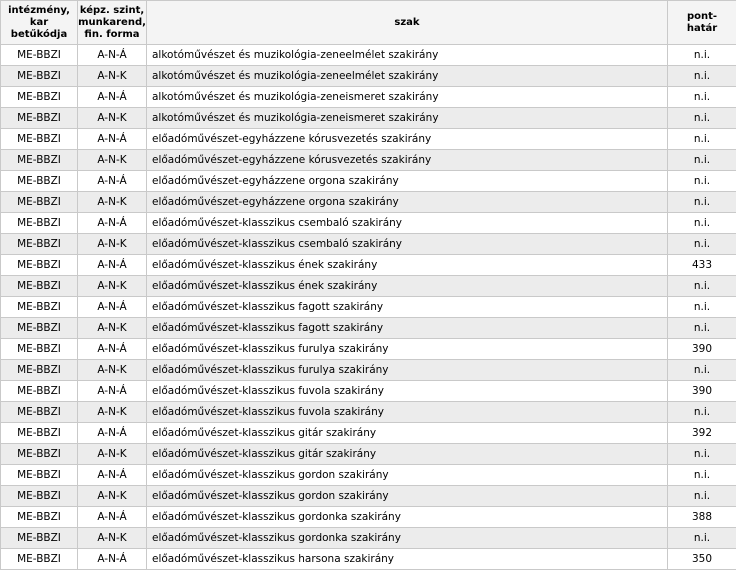 The width and height of the screenshot is (736, 570). What do you see at coordinates (702, 559) in the screenshot?
I see `cell-score: 350` at bounding box center [702, 559].